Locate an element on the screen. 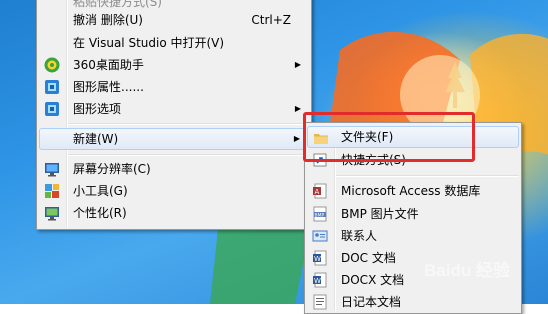  menu-item-label: 在 Visual Studio 中打开(V) is located at coordinates (149, 43).